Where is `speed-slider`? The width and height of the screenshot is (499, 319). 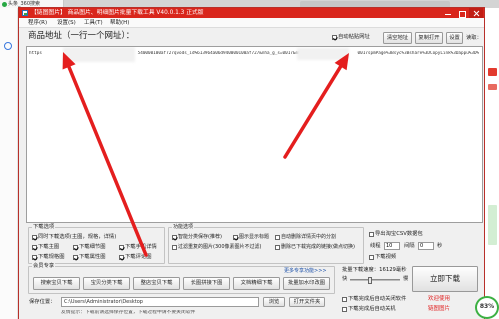 speed-slider is located at coordinates (375, 280).